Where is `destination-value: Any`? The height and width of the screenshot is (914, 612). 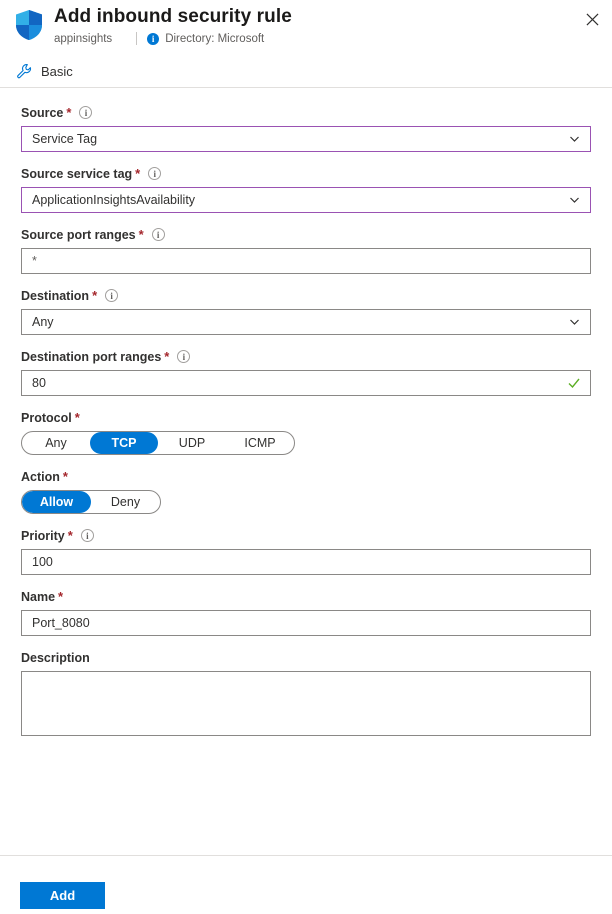 destination-value: Any is located at coordinates (43, 322).